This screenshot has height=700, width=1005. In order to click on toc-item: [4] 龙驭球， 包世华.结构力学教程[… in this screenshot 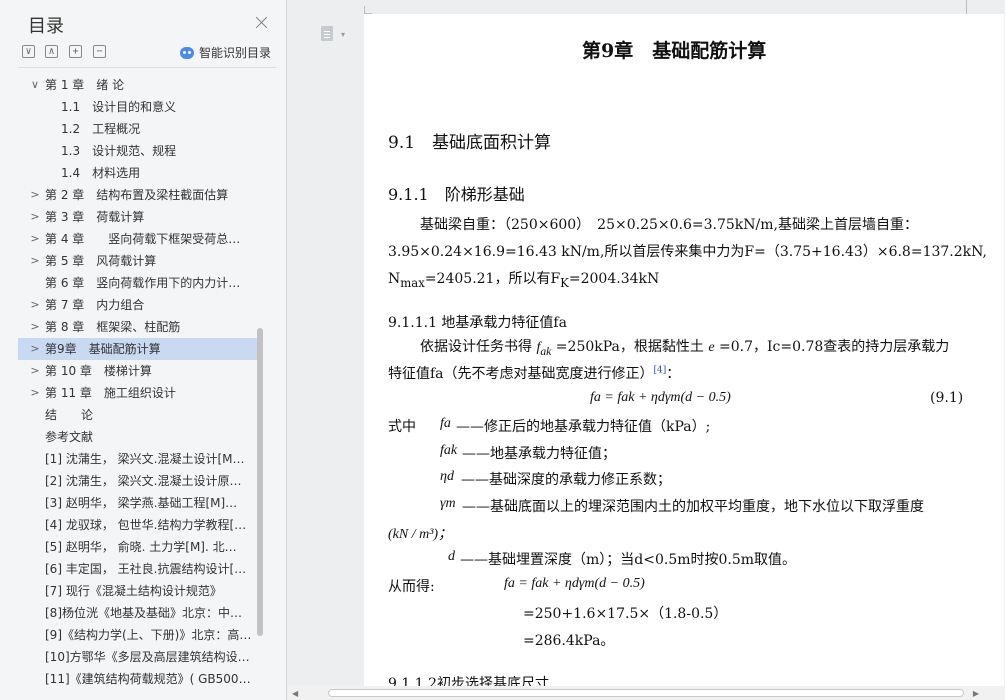, I will do `click(138, 525)`.